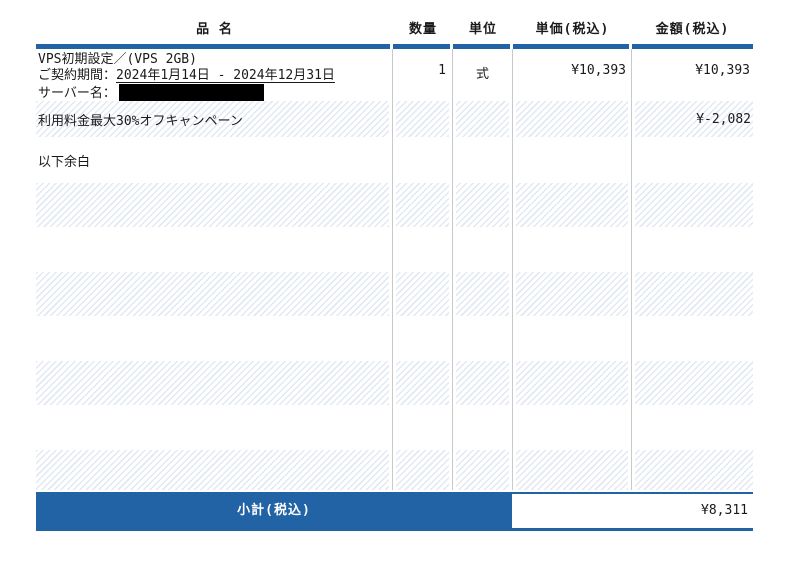 The width and height of the screenshot is (789, 586). I want to click on campaign-name-cell: 利用料金最大30%オフキャンペーン, so click(214, 119).